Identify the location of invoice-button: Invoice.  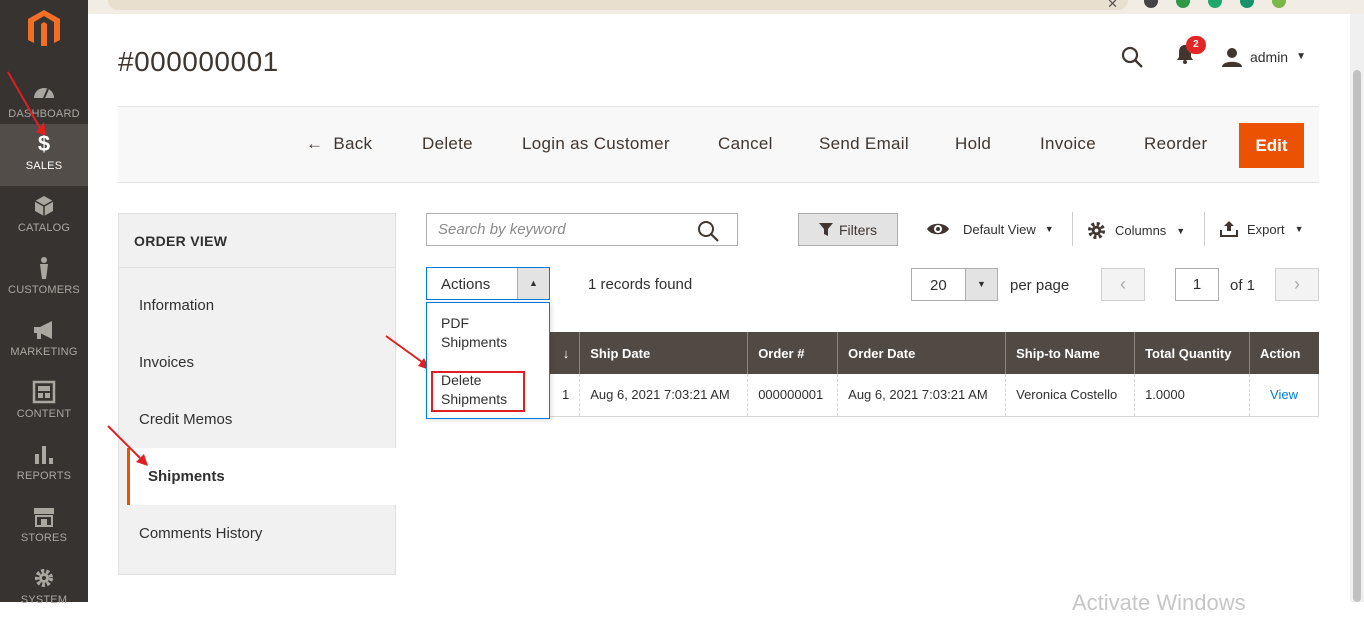
(1068, 144).